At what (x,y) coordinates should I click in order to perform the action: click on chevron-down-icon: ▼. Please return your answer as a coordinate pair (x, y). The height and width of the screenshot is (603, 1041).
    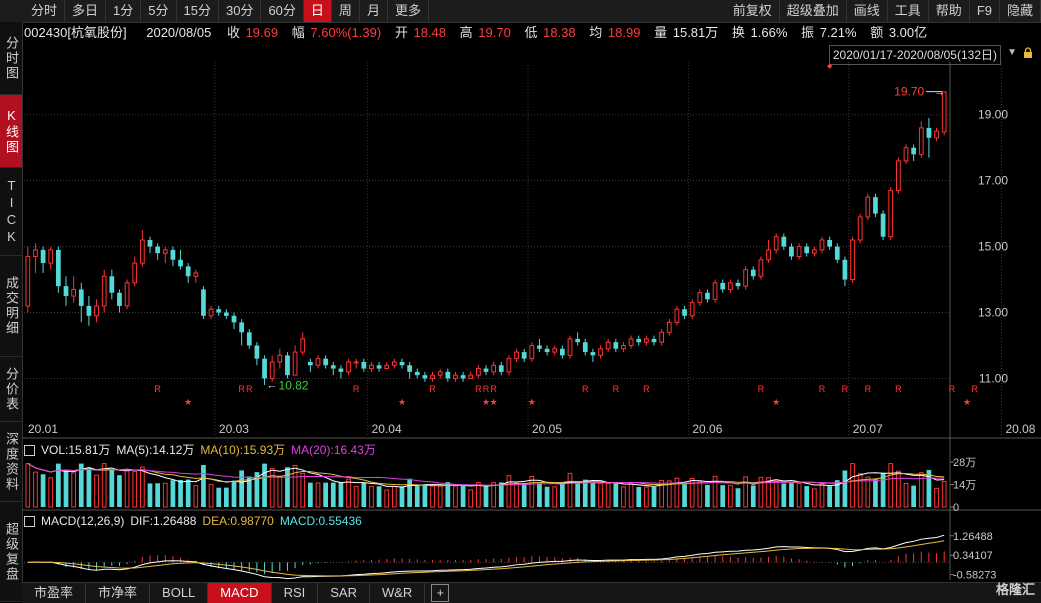
    Looking at the image, I should click on (1012, 52).